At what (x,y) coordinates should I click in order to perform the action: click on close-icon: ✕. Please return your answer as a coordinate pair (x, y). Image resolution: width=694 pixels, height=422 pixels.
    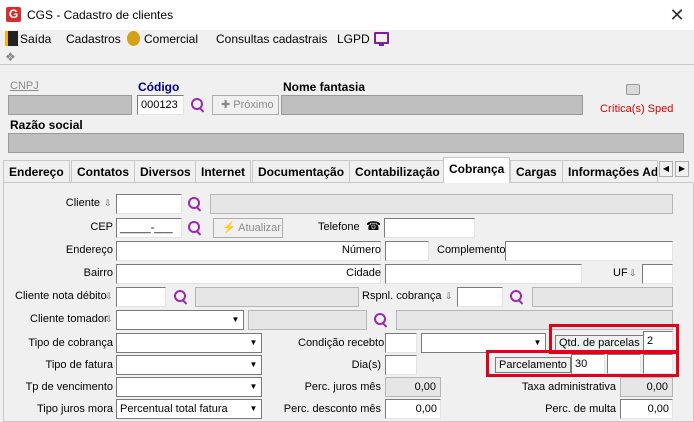
    Looking at the image, I should click on (677, 15).